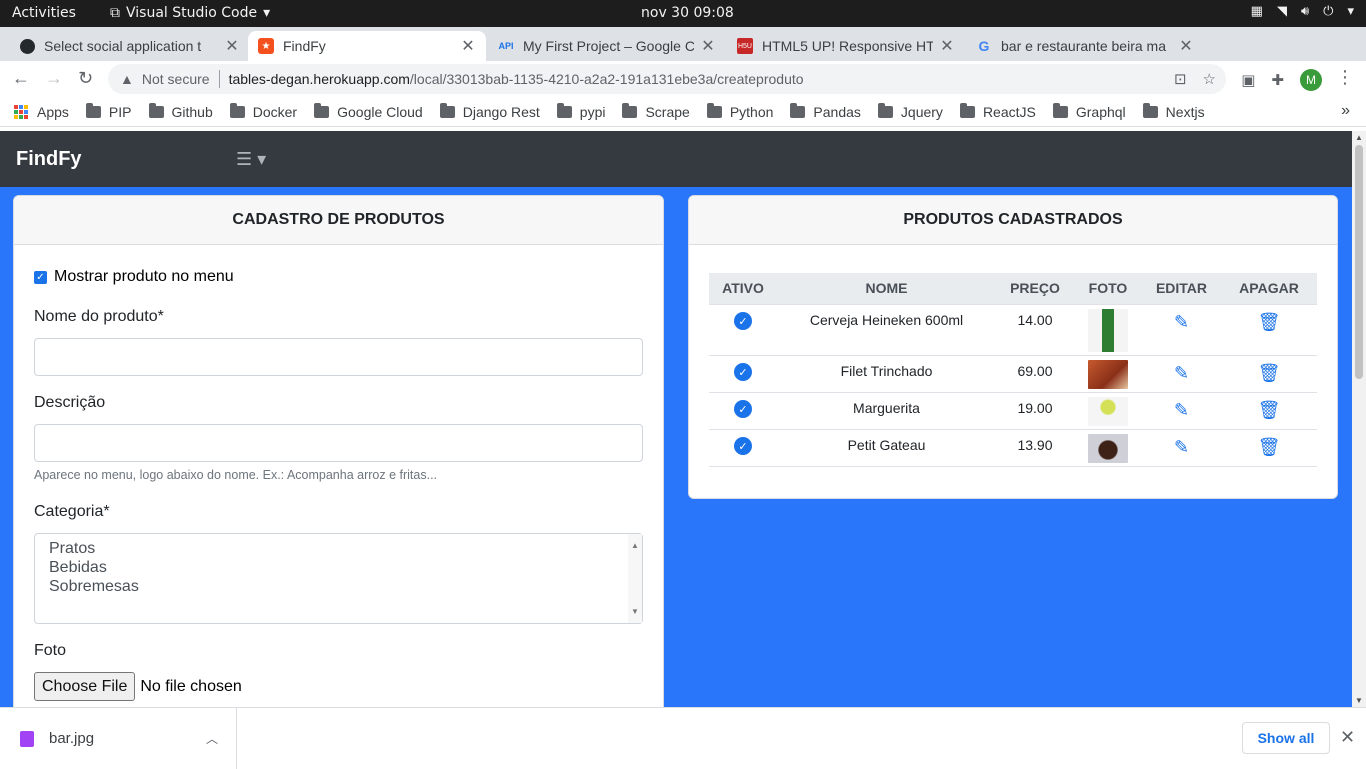 The width and height of the screenshot is (1366, 769). I want to click on category-select: Pratos Bebidas Sobremesas ▲ ▼, so click(338, 578).